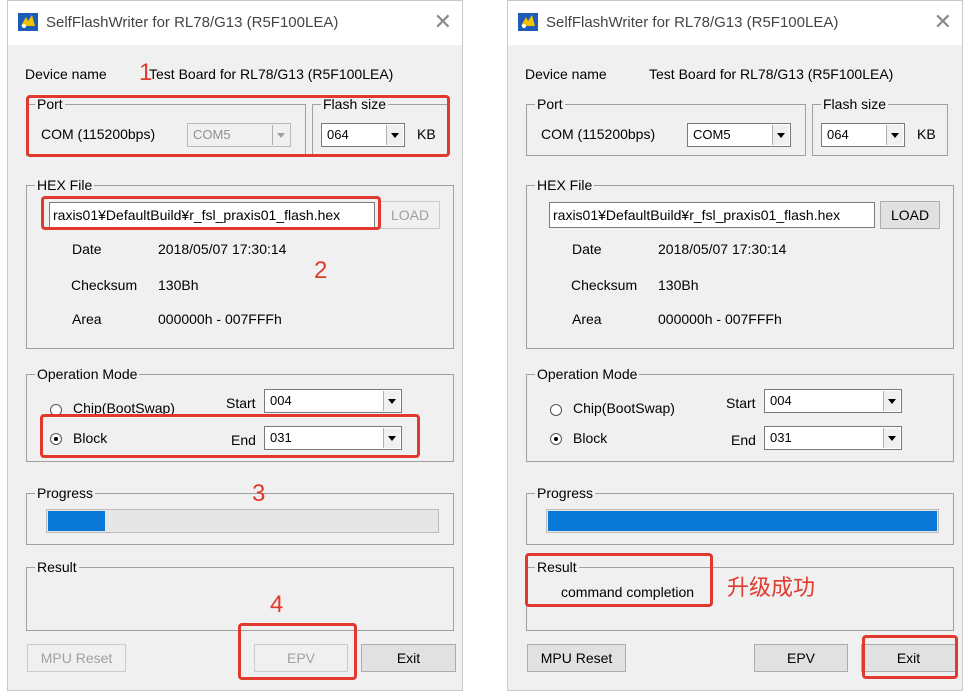 This screenshot has width=964, height=691. Describe the element at coordinates (321, 270) in the screenshot. I see `annotation-step-2: 2` at that location.